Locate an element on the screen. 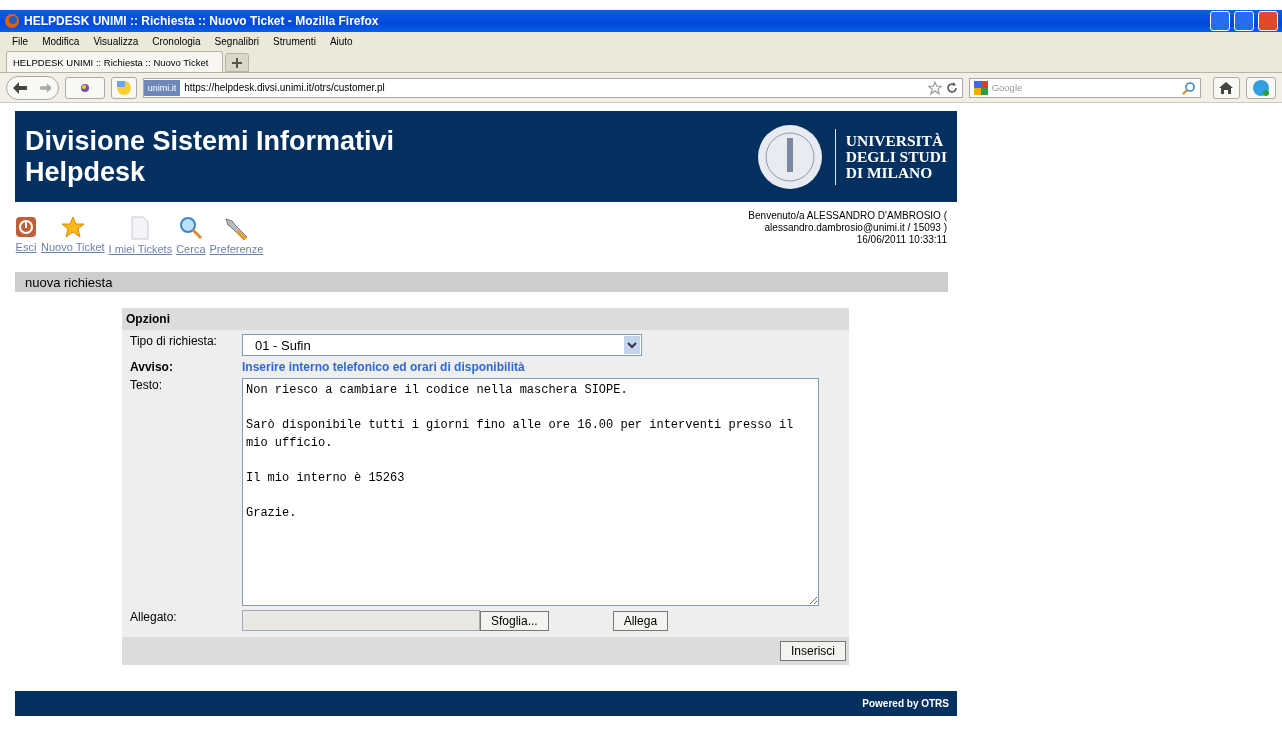 The height and width of the screenshot is (735, 1282). forward-arrow-icon is located at coordinates (46, 87).